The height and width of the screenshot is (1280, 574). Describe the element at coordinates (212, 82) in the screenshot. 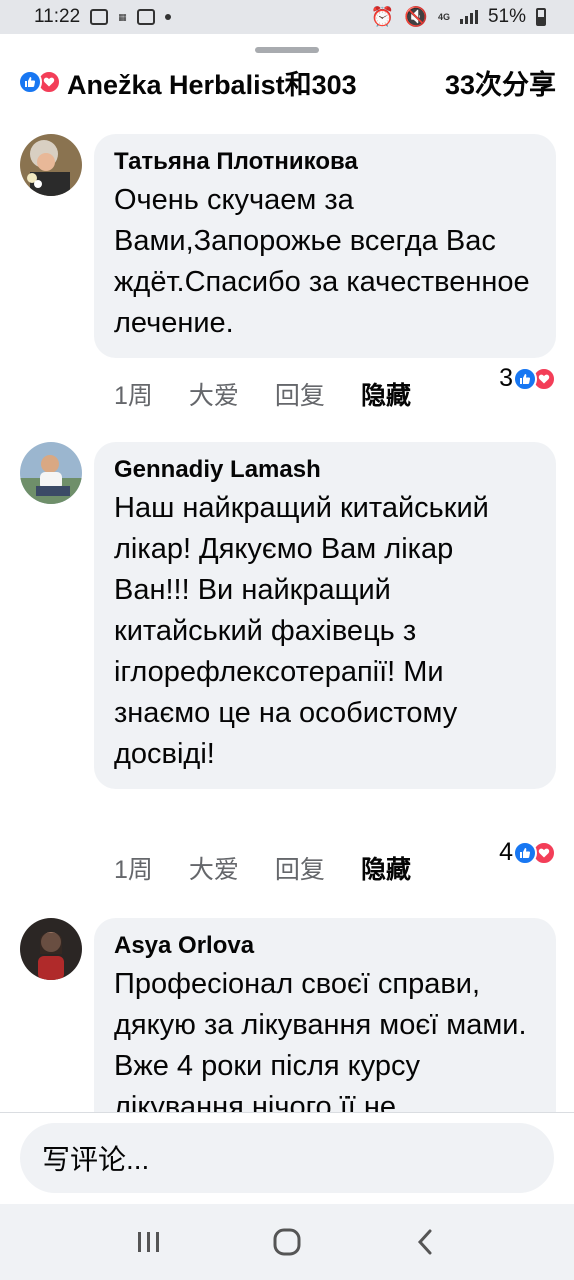

I see `reactors-summary: Anežka Herbalist和303` at that location.